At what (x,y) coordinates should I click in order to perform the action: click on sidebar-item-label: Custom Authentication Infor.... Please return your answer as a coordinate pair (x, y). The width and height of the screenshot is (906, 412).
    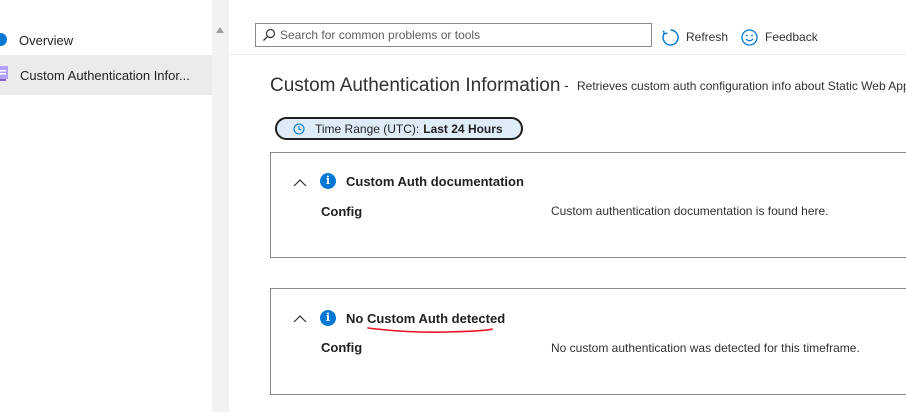
    Looking at the image, I should click on (105, 75).